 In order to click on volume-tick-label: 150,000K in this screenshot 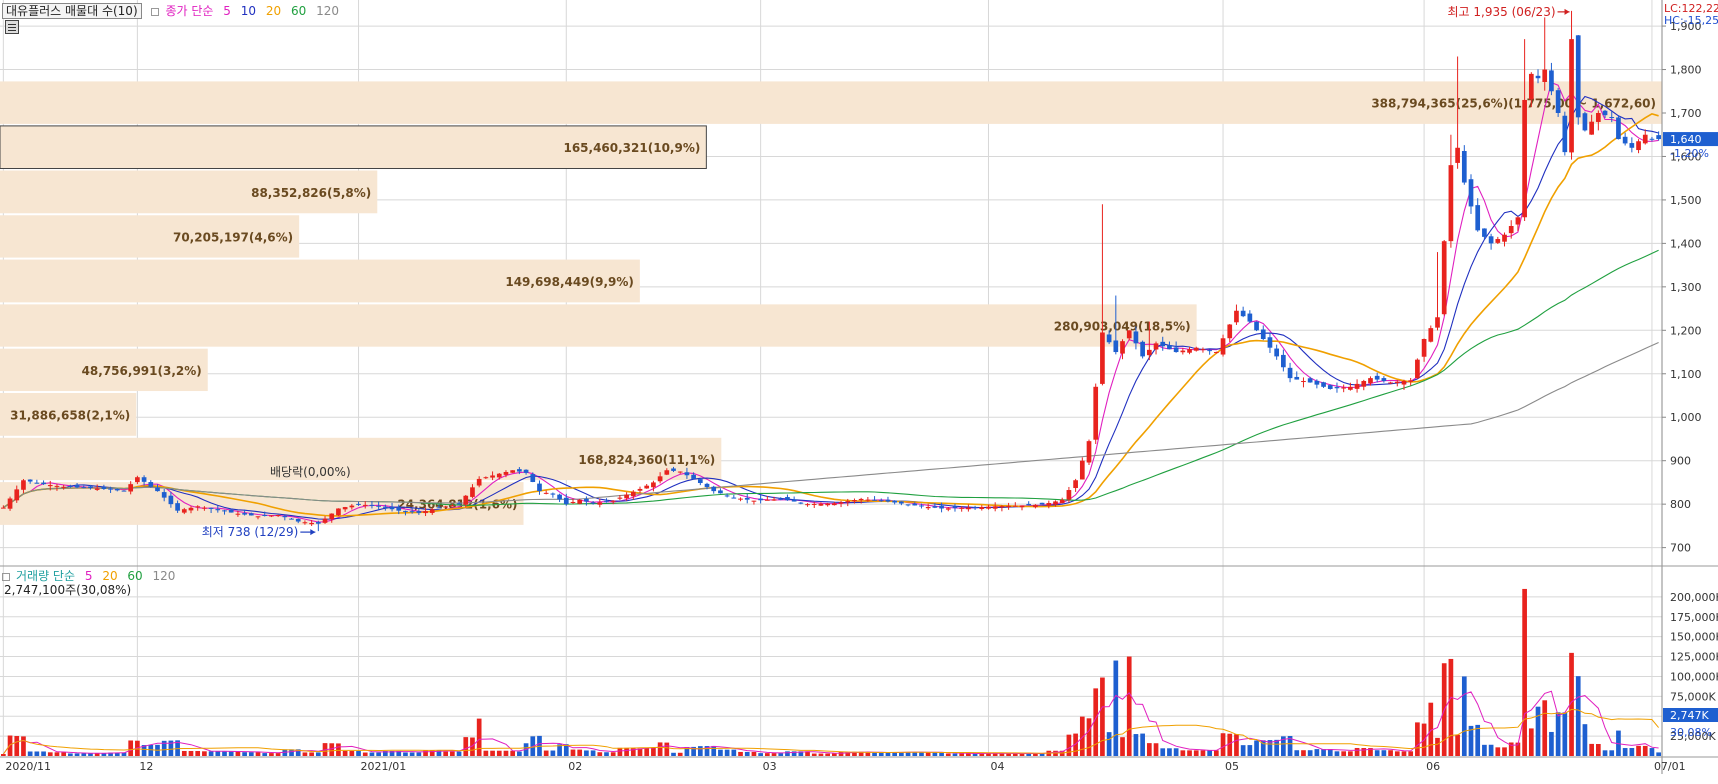, I will do `click(1694, 637)`.